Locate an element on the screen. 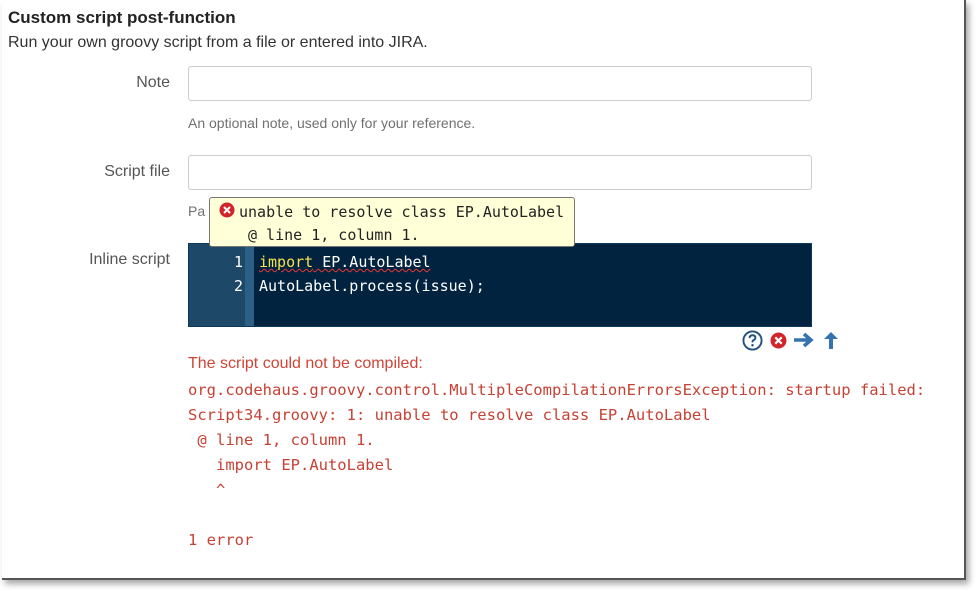 The height and width of the screenshot is (591, 978). code-keyword: import is located at coordinates (286, 262).